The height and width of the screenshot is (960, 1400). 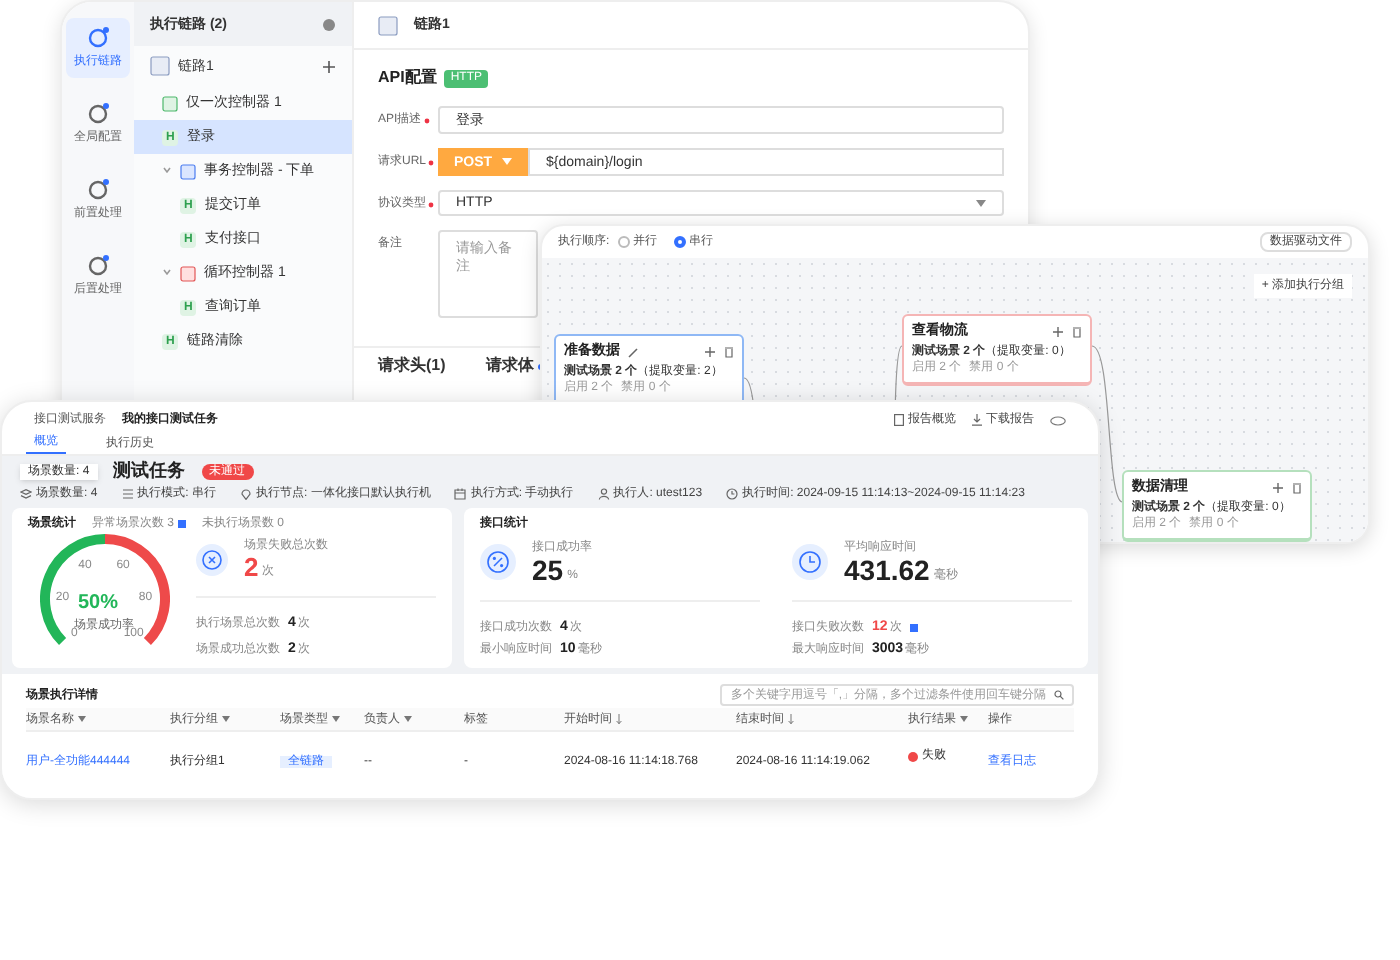 What do you see at coordinates (899, 420) in the screenshot?
I see `document-icon` at bounding box center [899, 420].